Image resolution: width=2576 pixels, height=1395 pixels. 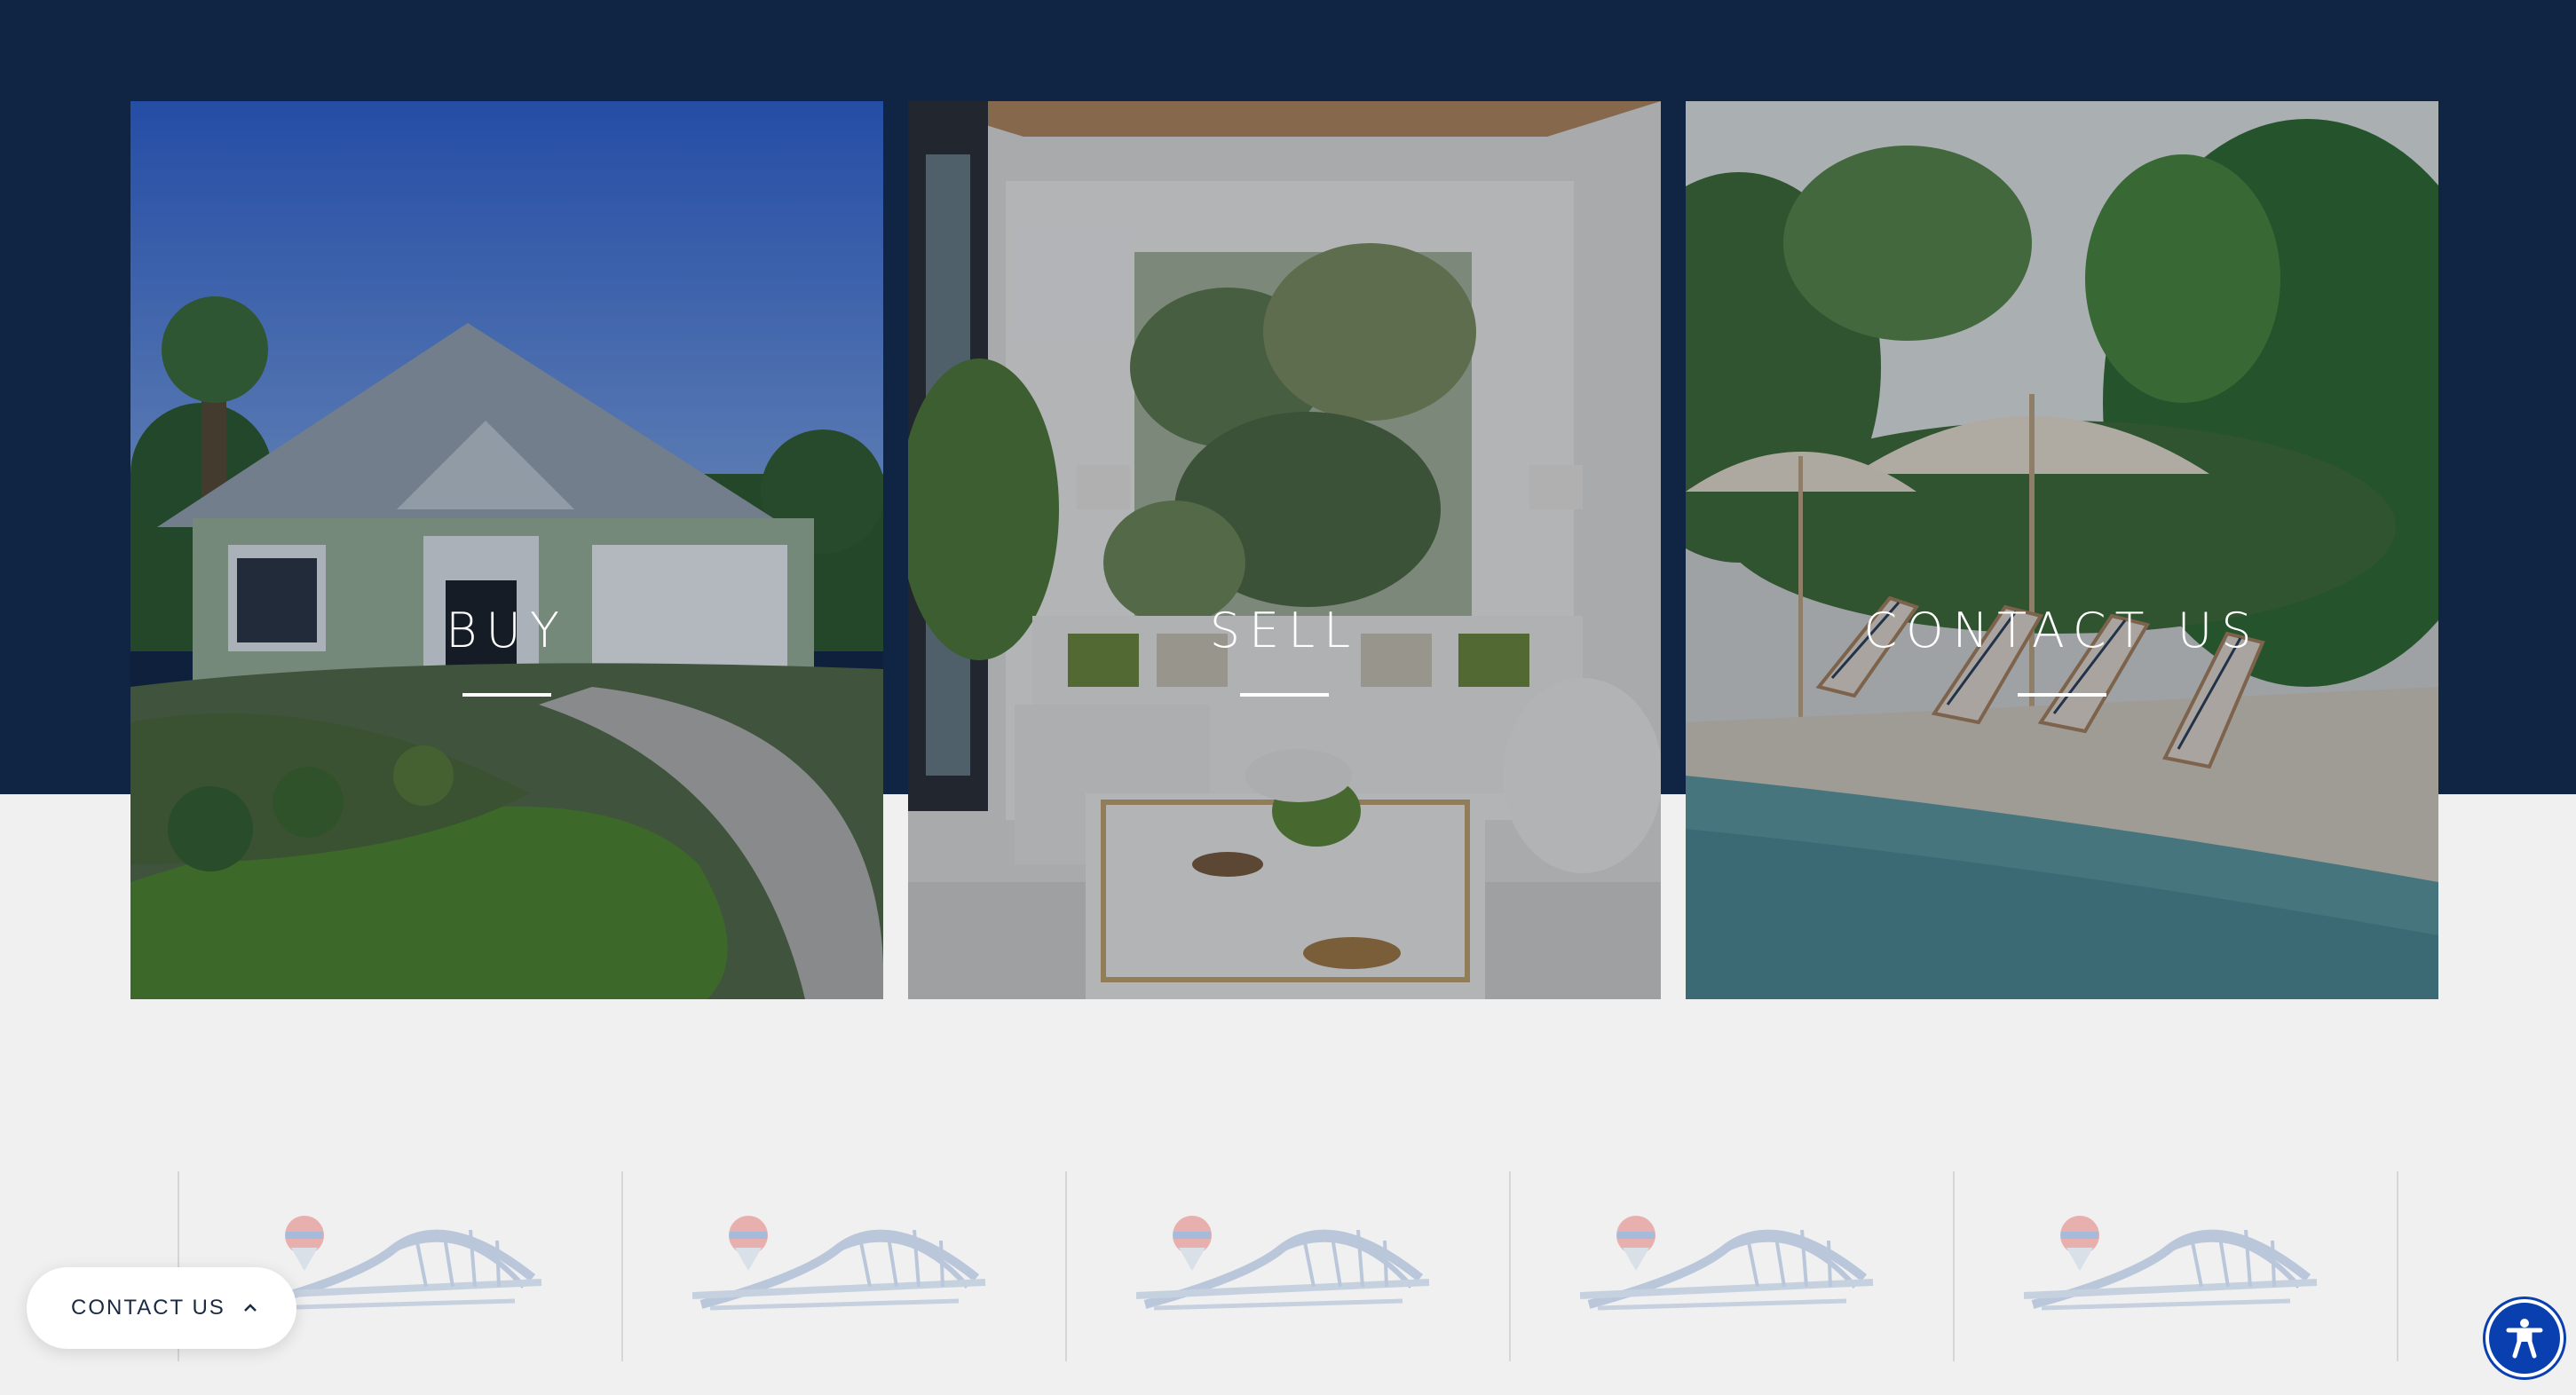 What do you see at coordinates (250, 1308) in the screenshot?
I see `chevron-up-icon` at bounding box center [250, 1308].